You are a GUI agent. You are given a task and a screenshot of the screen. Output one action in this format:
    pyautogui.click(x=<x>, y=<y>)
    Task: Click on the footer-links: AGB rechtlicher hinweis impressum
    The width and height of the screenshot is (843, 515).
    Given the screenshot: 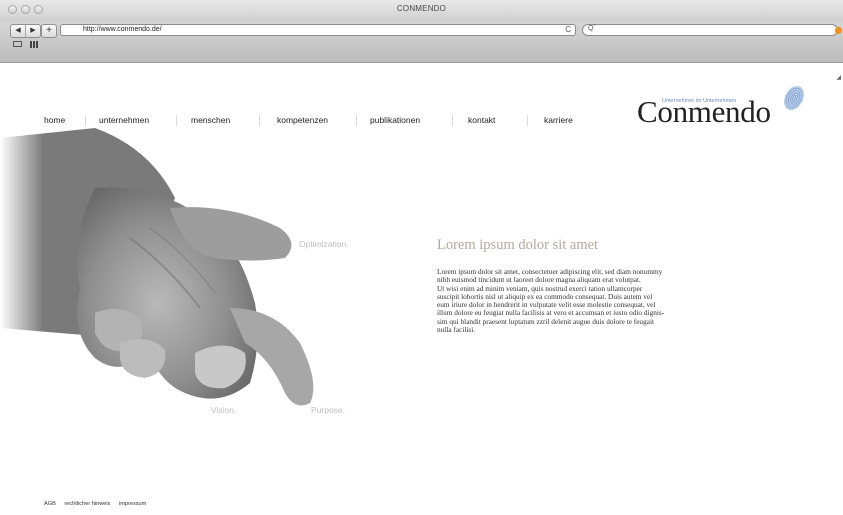 What is the action you would take?
    pyautogui.click(x=98, y=504)
    